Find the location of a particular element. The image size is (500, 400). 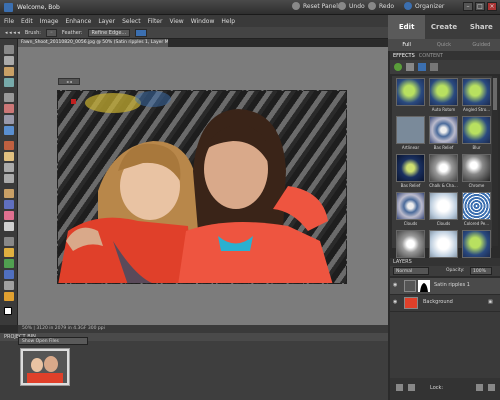

layer-name: Satin ripples 1 is located at coordinates (452, 285).